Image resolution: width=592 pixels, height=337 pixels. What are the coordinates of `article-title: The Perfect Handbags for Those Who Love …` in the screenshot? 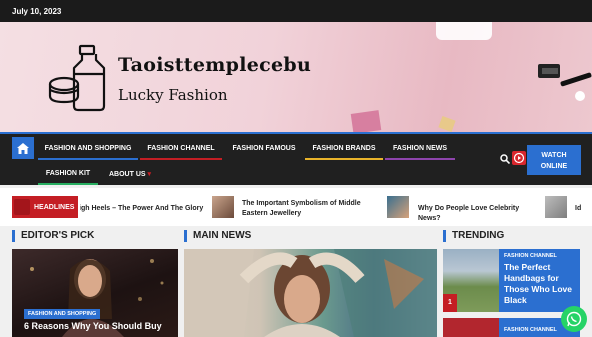 It's located at (540, 284).